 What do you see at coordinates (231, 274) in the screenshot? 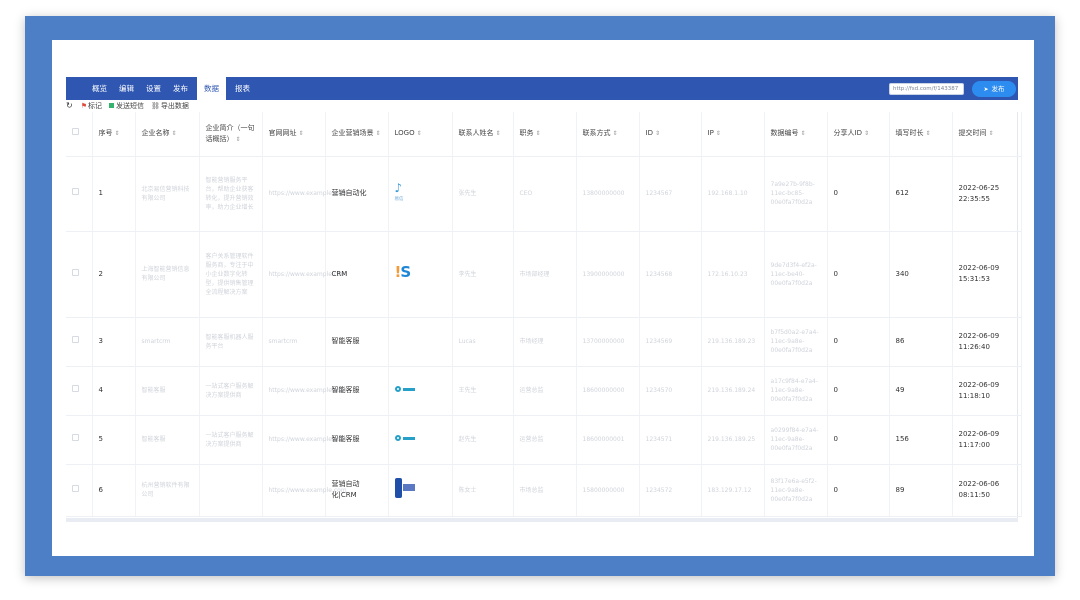
I see `cell-intro: 客户关系管理软件服务商，专注于中小企业数字化转型，提供销售管理全流程解决方案` at bounding box center [231, 274].